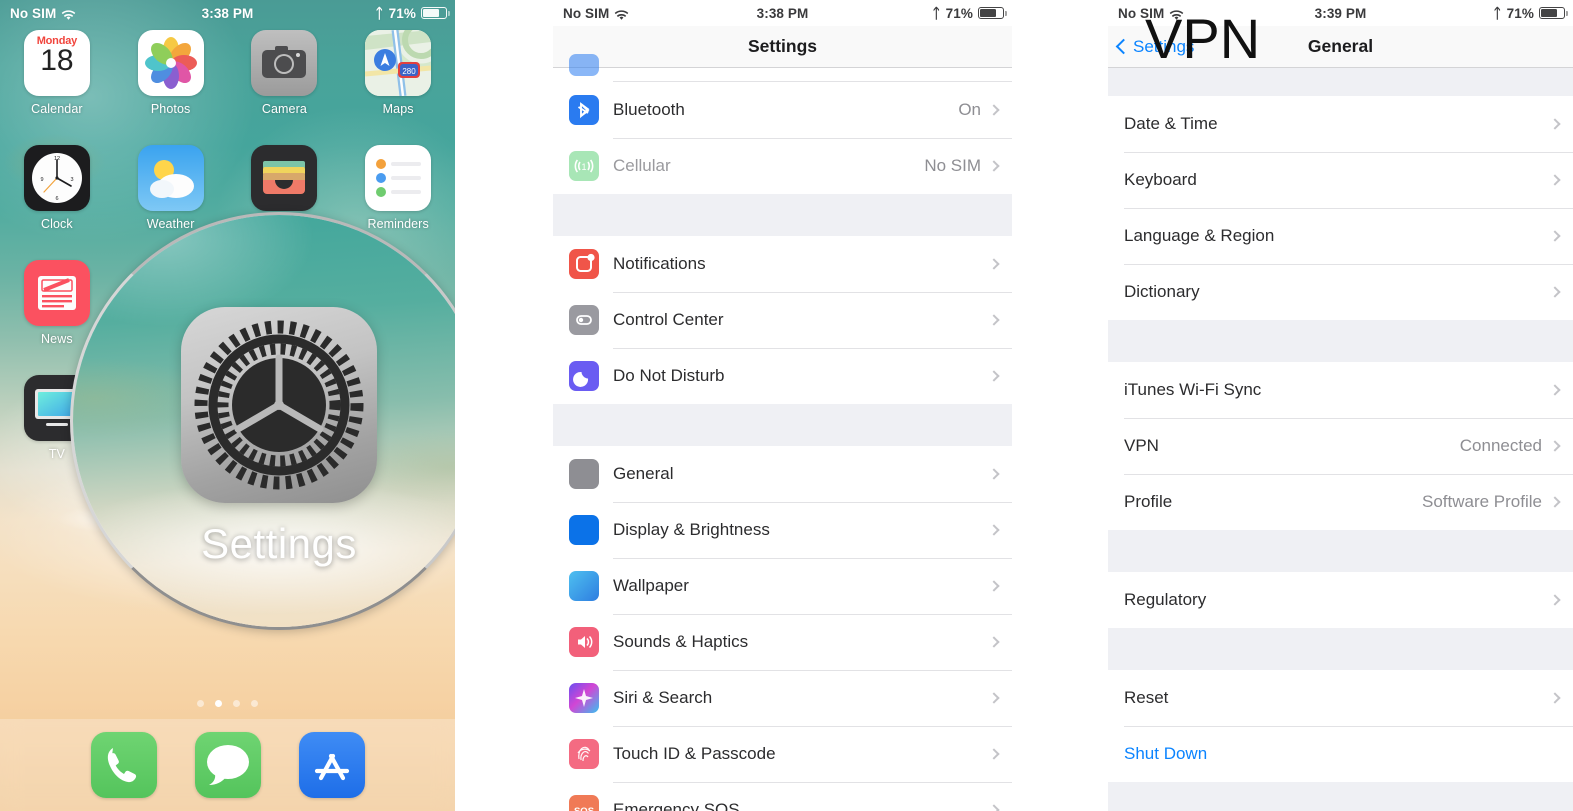 The image size is (1573, 811). I want to click on row-dictionary: Dictionary, so click(1340, 292).